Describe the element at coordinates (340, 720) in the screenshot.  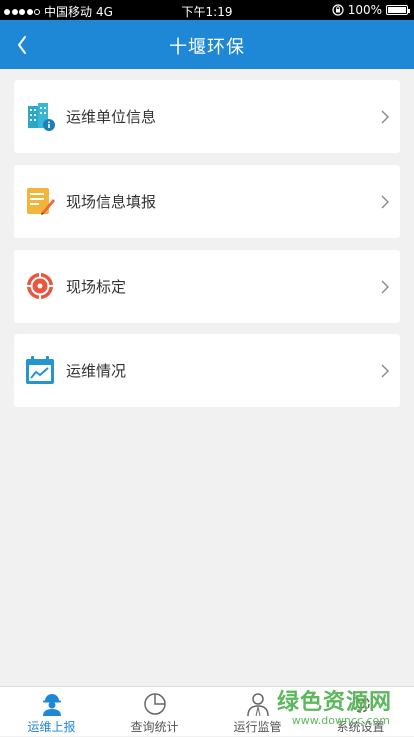
I see `watermark-url: www.downcc.com` at that location.